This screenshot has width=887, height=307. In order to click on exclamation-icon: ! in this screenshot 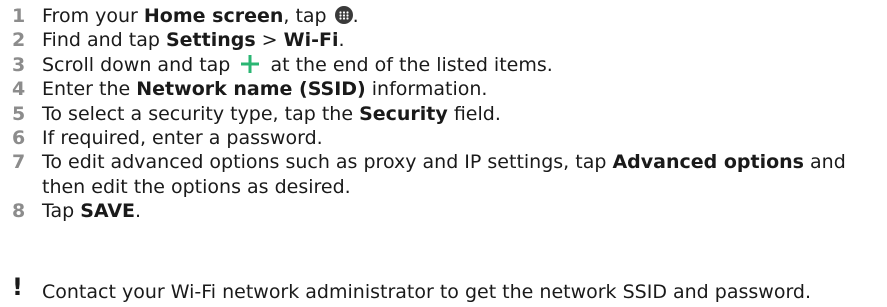, I will do `click(17, 287)`.